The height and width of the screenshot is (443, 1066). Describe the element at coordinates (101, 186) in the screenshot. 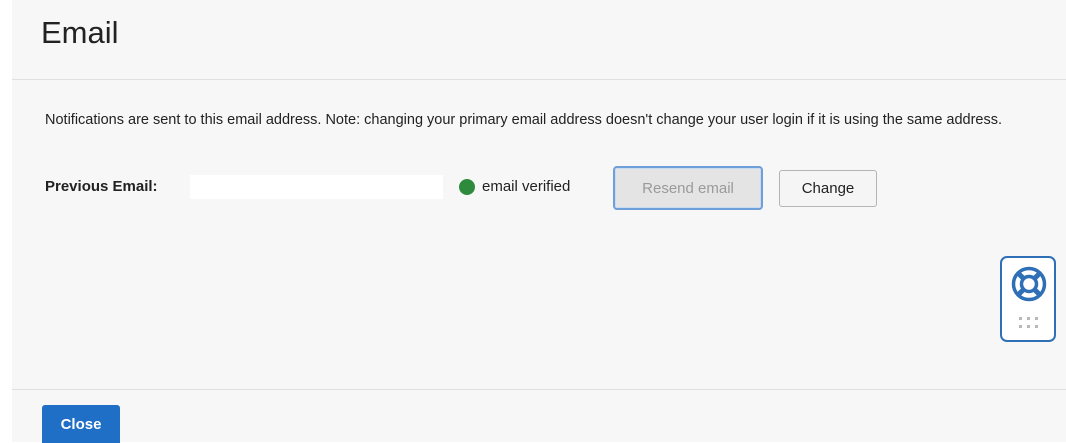

I see `previous-email-label: Previous Email:` at that location.